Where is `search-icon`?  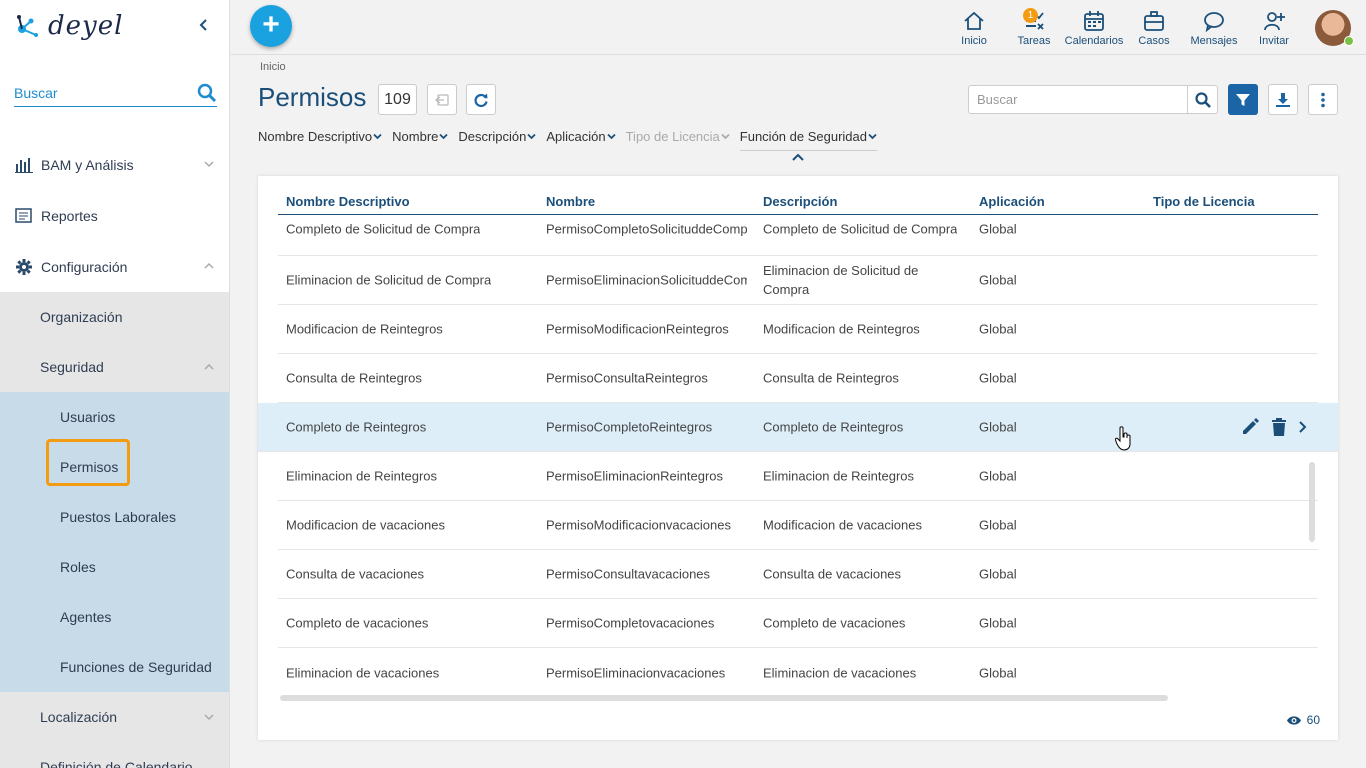
search-icon is located at coordinates (207, 95).